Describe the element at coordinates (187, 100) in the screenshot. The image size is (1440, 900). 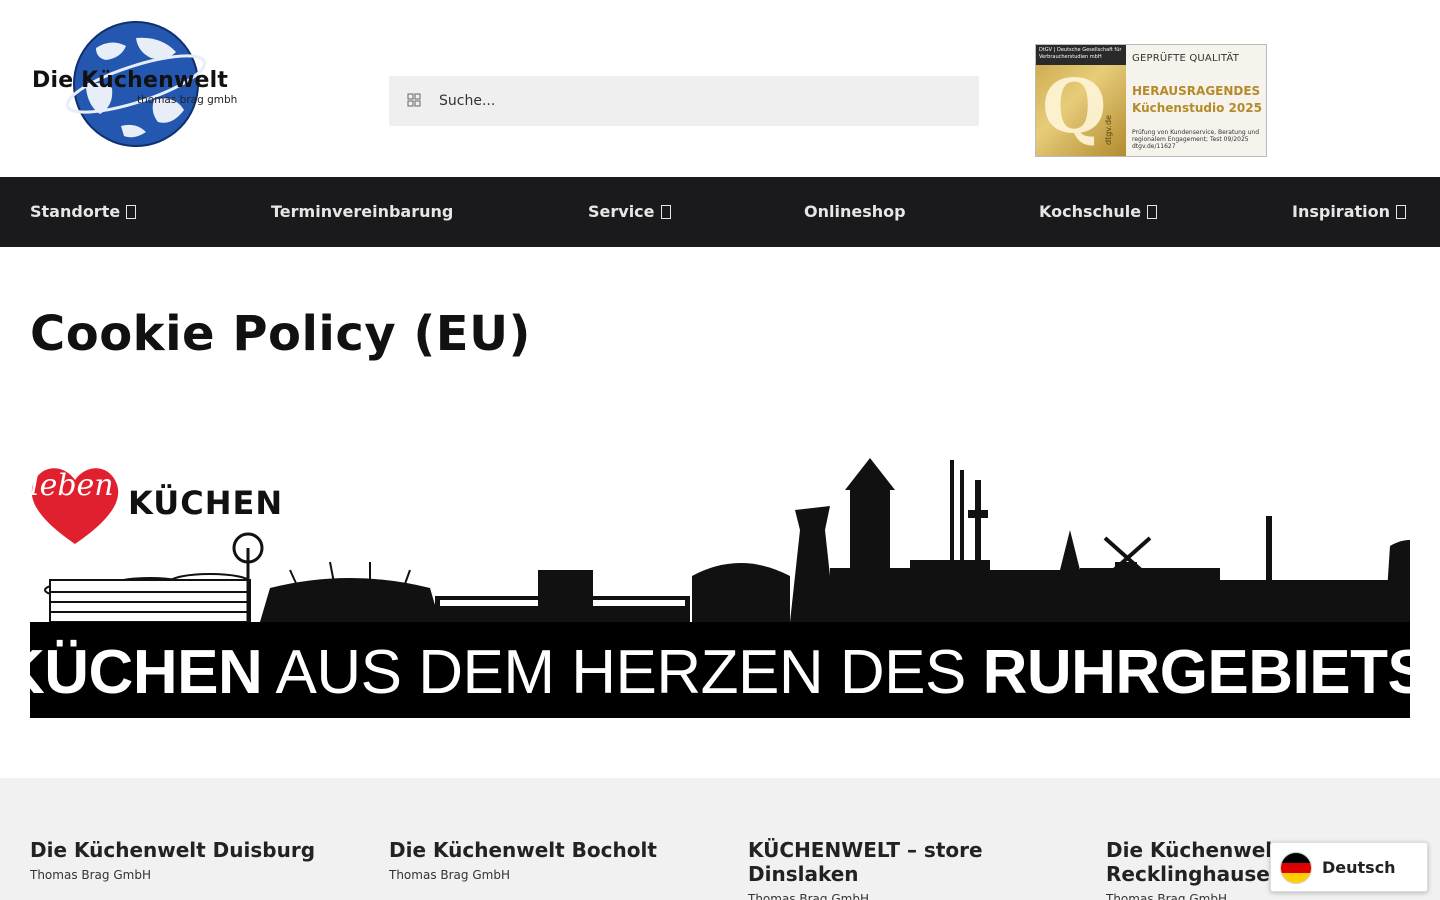
I see `logo-subtitle: thomas brag gmbh` at that location.